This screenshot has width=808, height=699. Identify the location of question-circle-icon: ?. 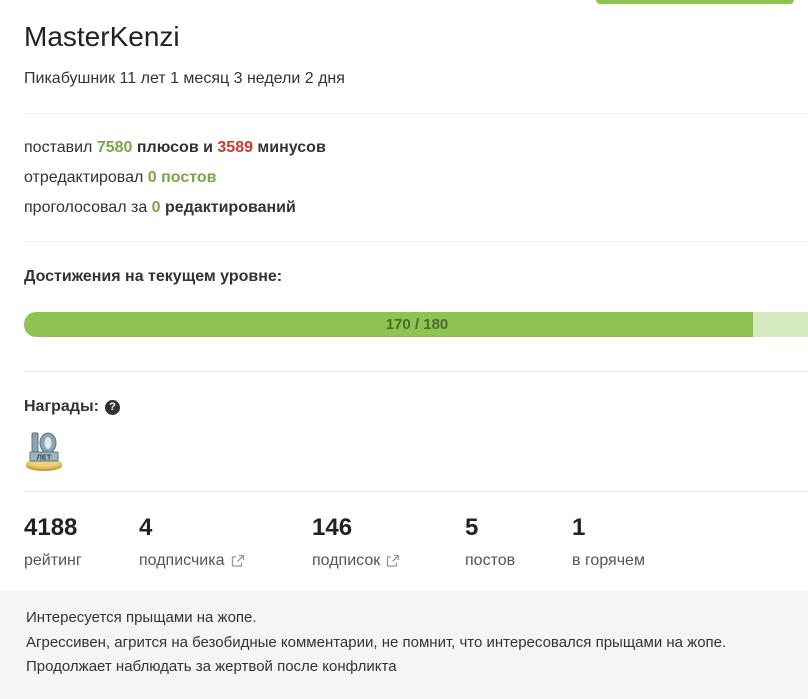
(112, 407).